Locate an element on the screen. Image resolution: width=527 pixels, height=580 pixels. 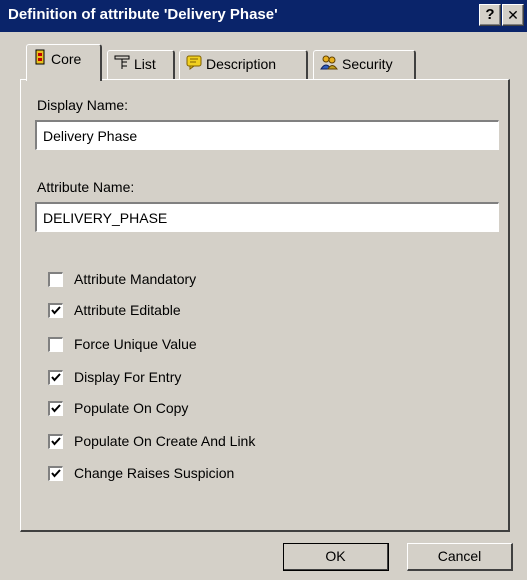
checkbox-label: Populate On Create And Link is located at coordinates (165, 441).